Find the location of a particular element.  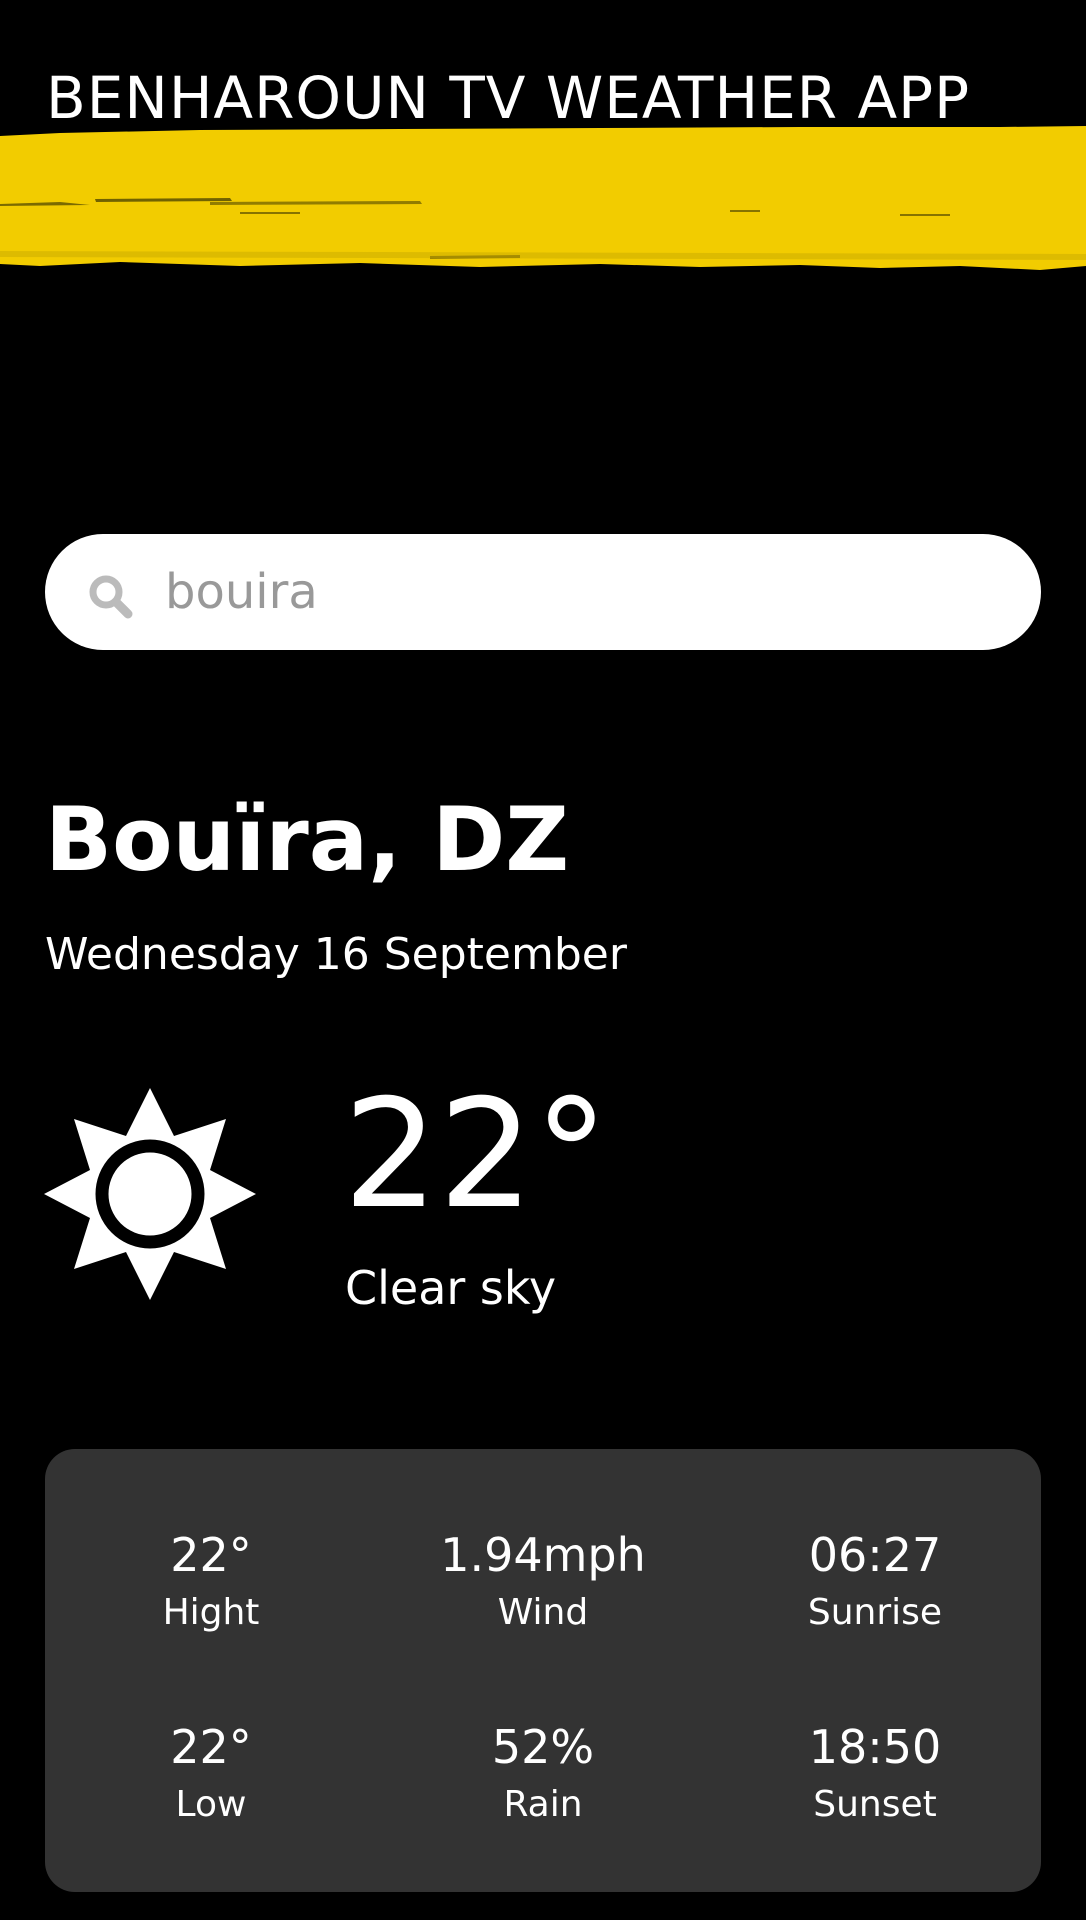

search-icon is located at coordinates (110, 596).